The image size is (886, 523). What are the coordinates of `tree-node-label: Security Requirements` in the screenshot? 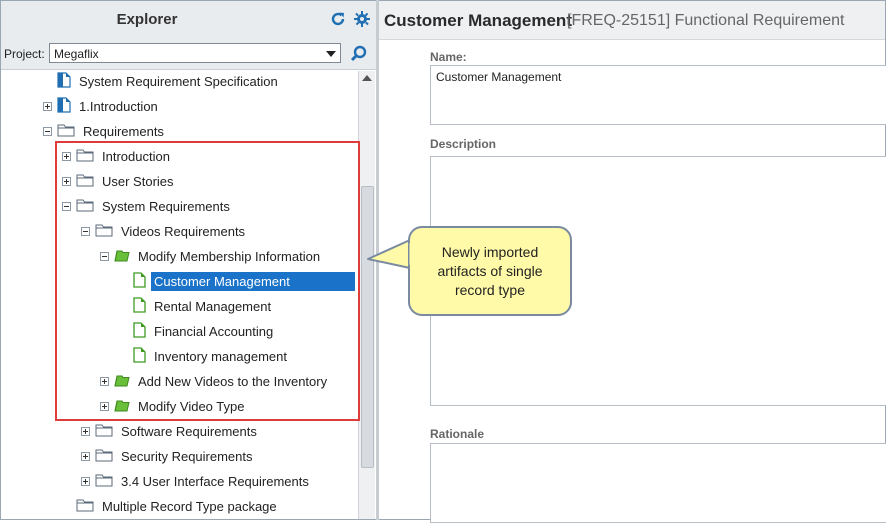 It's located at (187, 456).